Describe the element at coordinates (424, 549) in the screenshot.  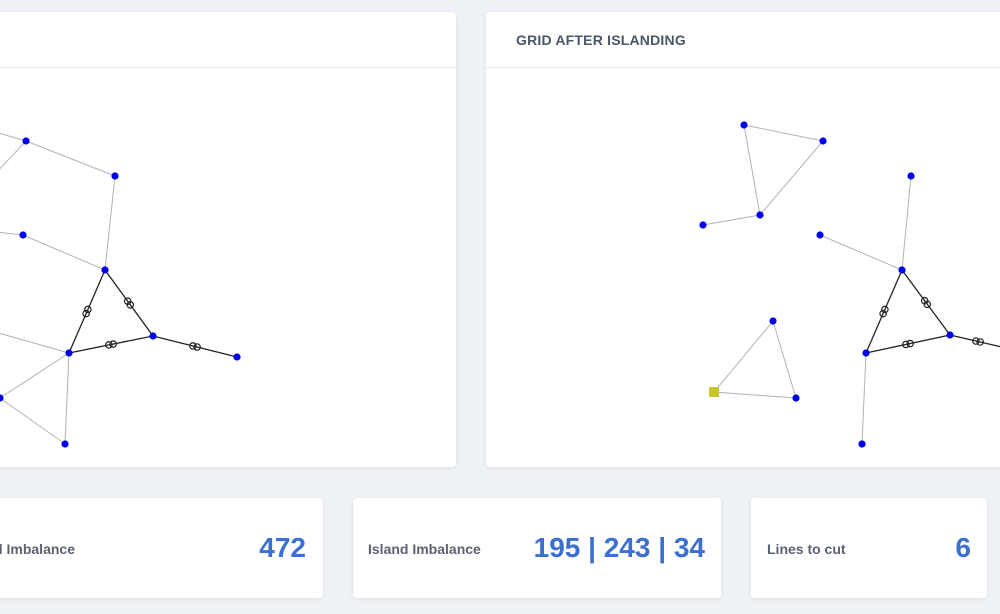
I see `island-imbalance-label: Island Imbalance` at that location.